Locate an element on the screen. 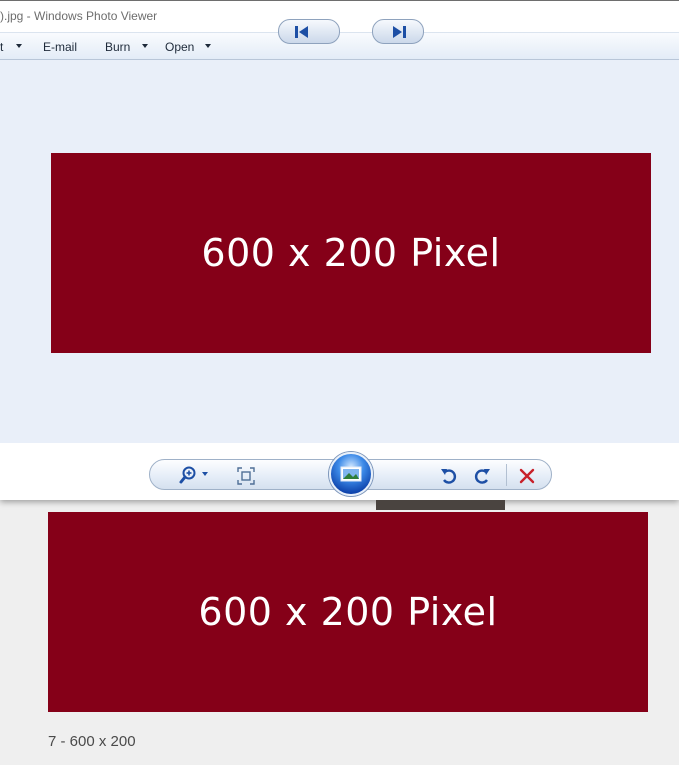  next-button is located at coordinates (398, 31).